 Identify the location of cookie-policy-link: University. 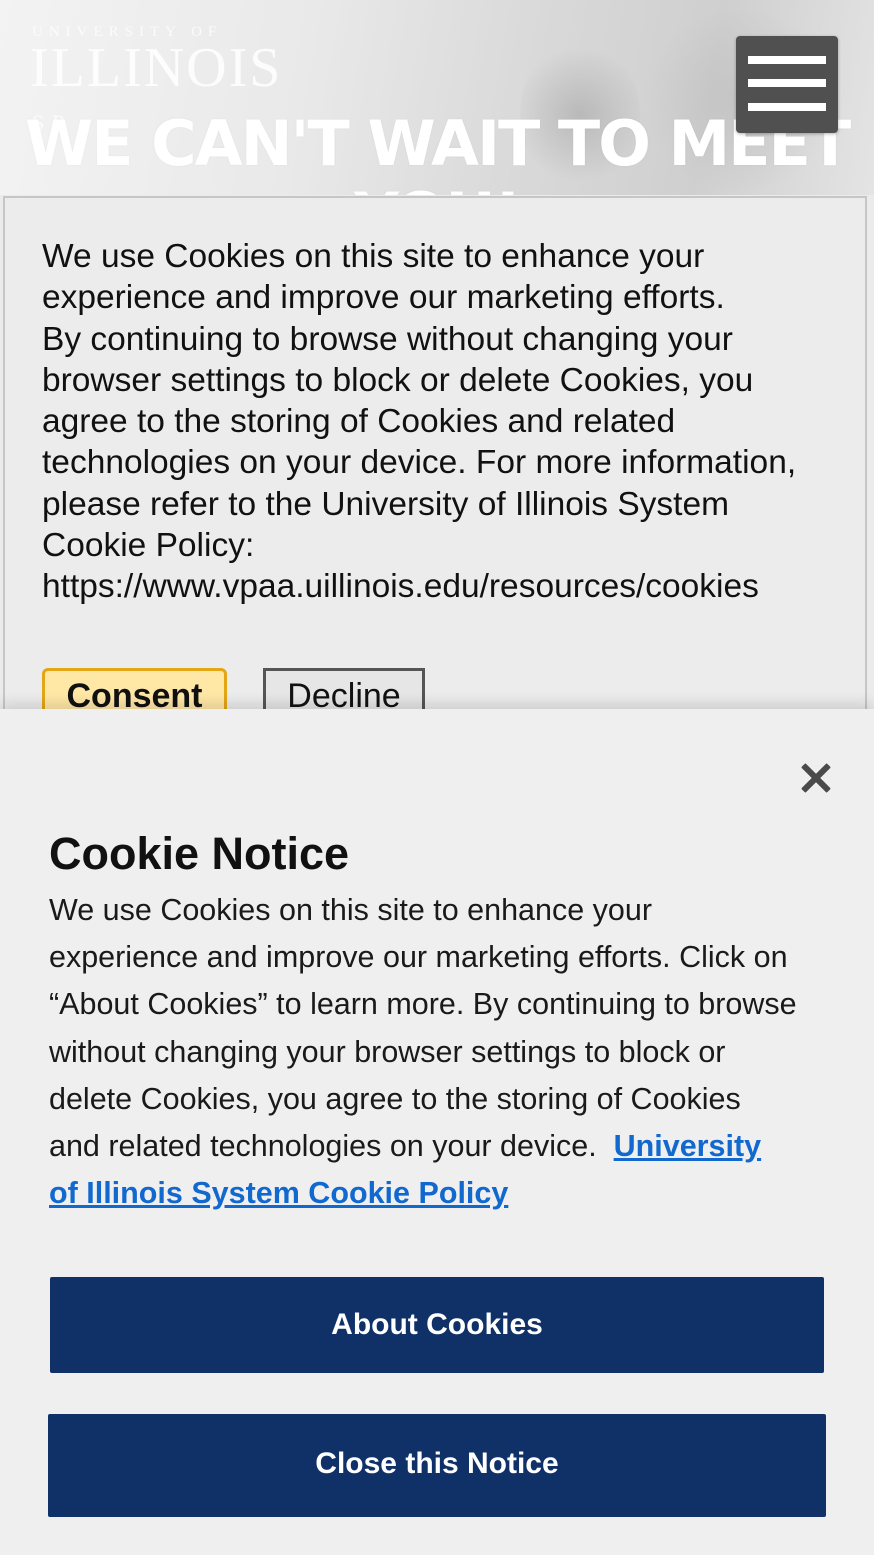
(687, 1146).